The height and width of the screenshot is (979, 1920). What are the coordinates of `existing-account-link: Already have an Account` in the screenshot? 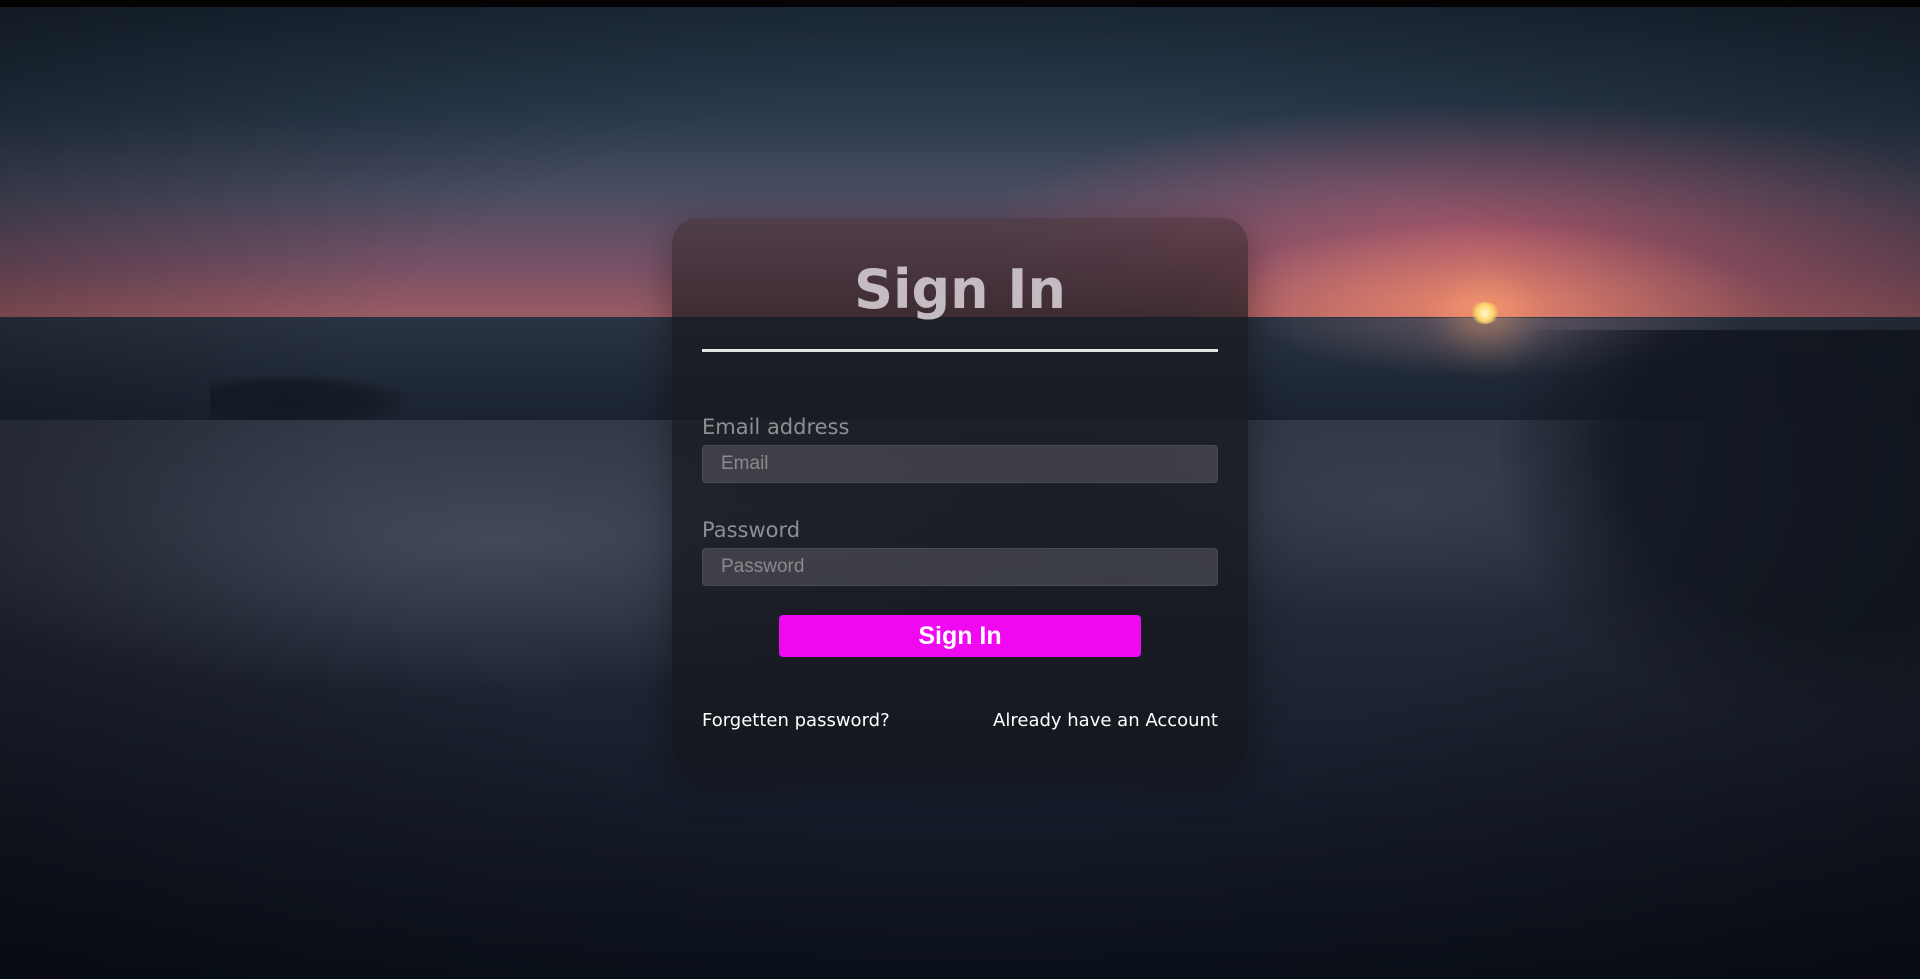 It's located at (1105, 720).